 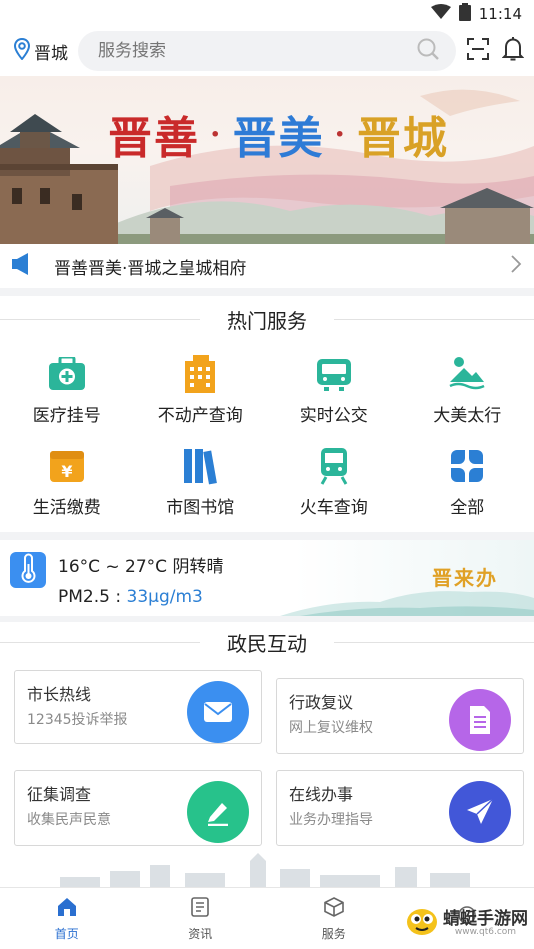 I want to click on send-icon, so click(x=480, y=812).